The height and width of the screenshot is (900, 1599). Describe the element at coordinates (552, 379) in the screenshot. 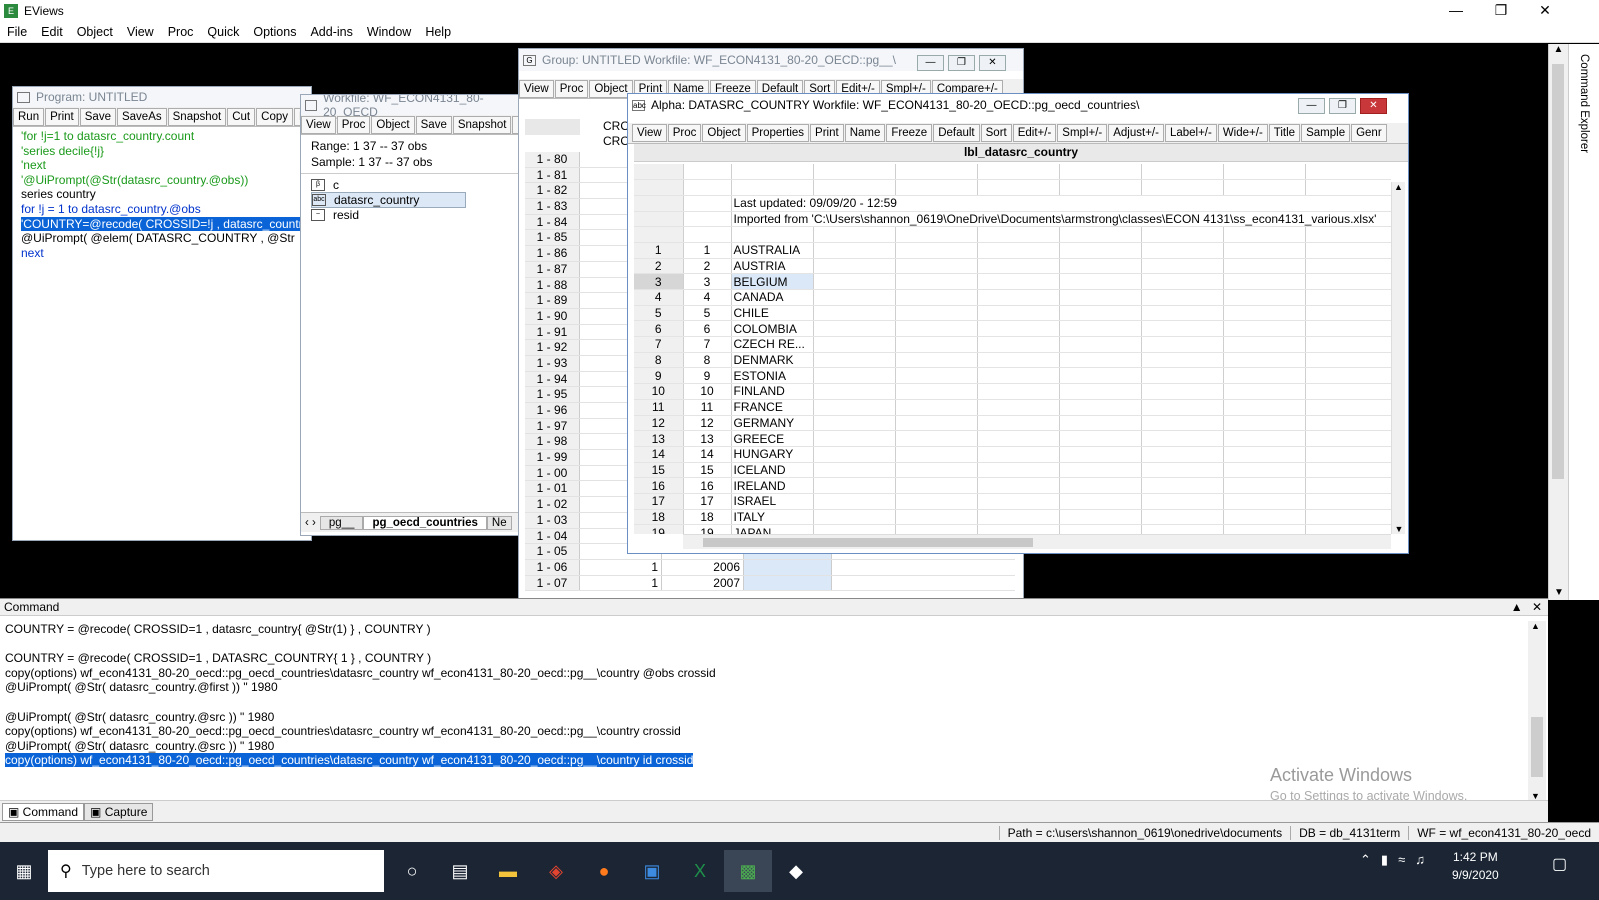

I see `group-row-label: 1 - 94` at that location.